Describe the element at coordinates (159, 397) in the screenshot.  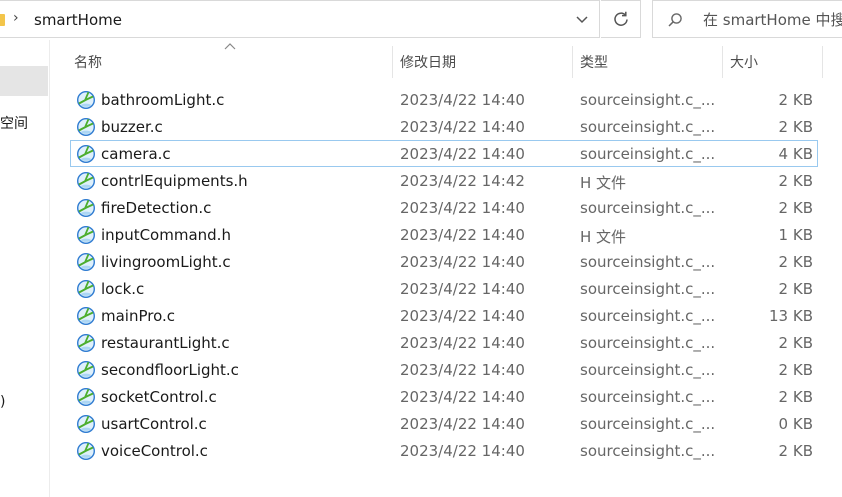
I see `file-name: socketControl.c` at that location.